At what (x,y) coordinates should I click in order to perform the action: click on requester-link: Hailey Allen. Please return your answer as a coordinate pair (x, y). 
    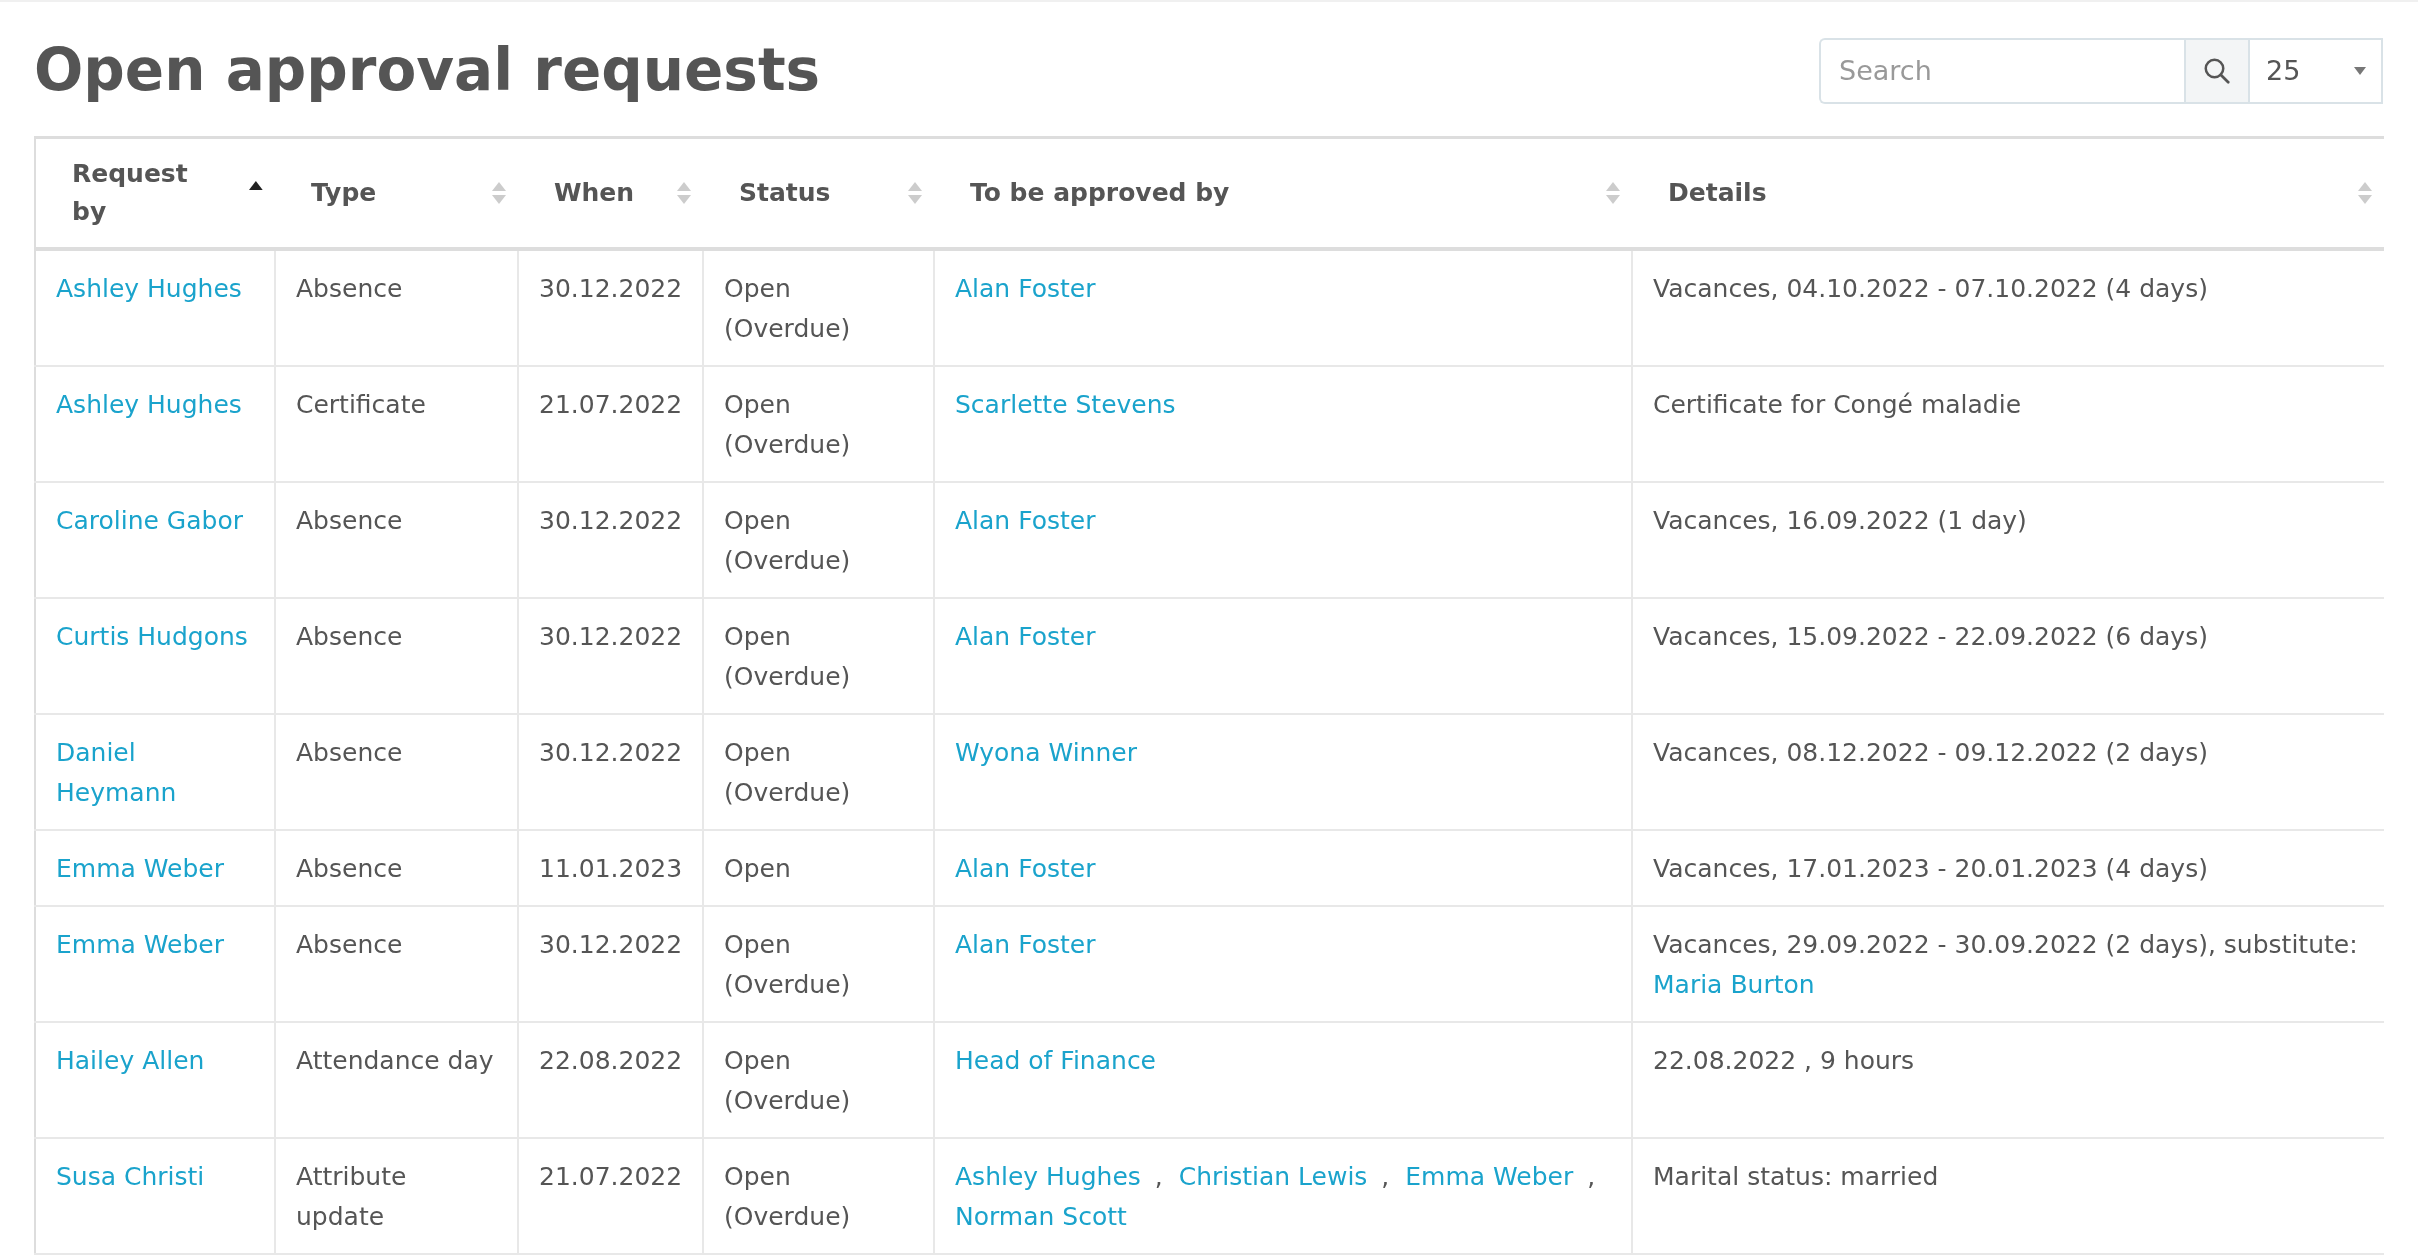
    Looking at the image, I should click on (155, 1061).